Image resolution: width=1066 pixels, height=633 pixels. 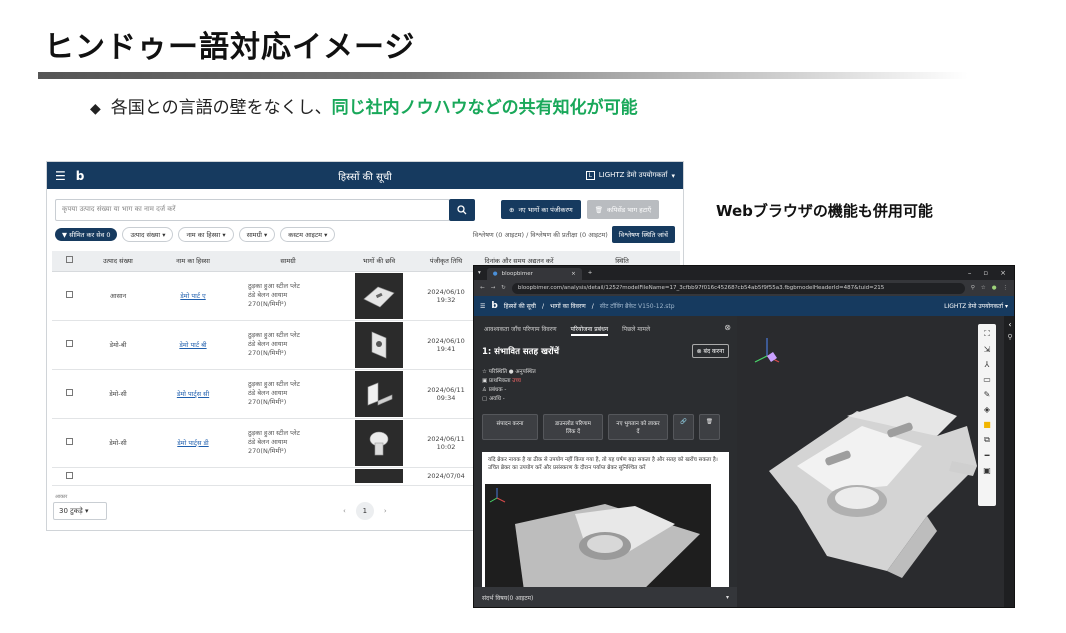 I want to click on prop-label: प्रबंधक, so click(x=495, y=390).